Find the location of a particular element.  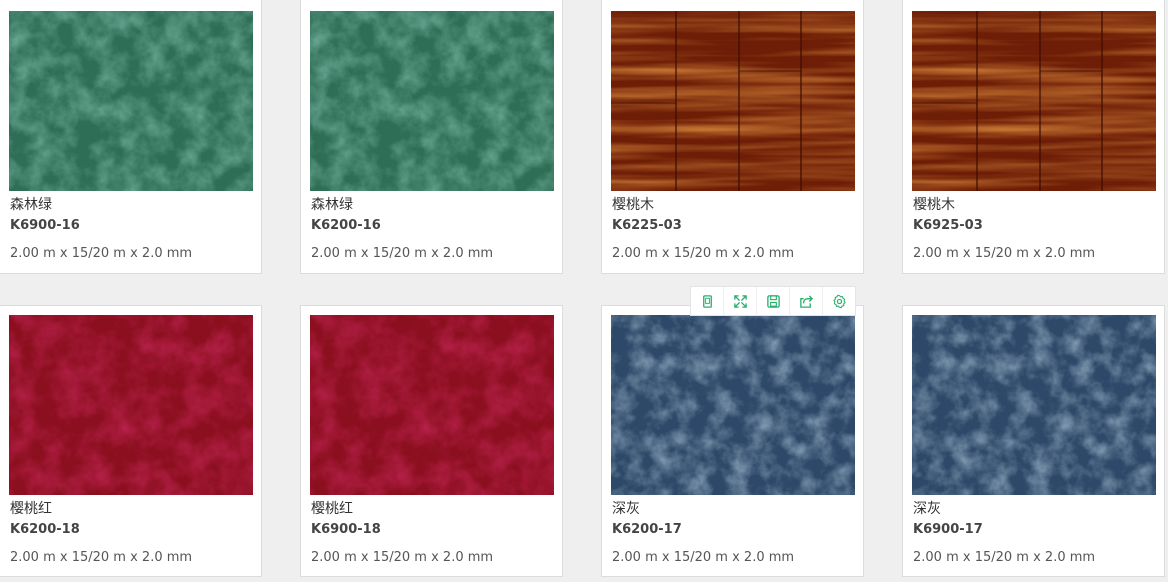

product-card: 樱桃木 K6925-03 2.00 m x 15/20 m x 2.0 mm is located at coordinates (1033, 137).